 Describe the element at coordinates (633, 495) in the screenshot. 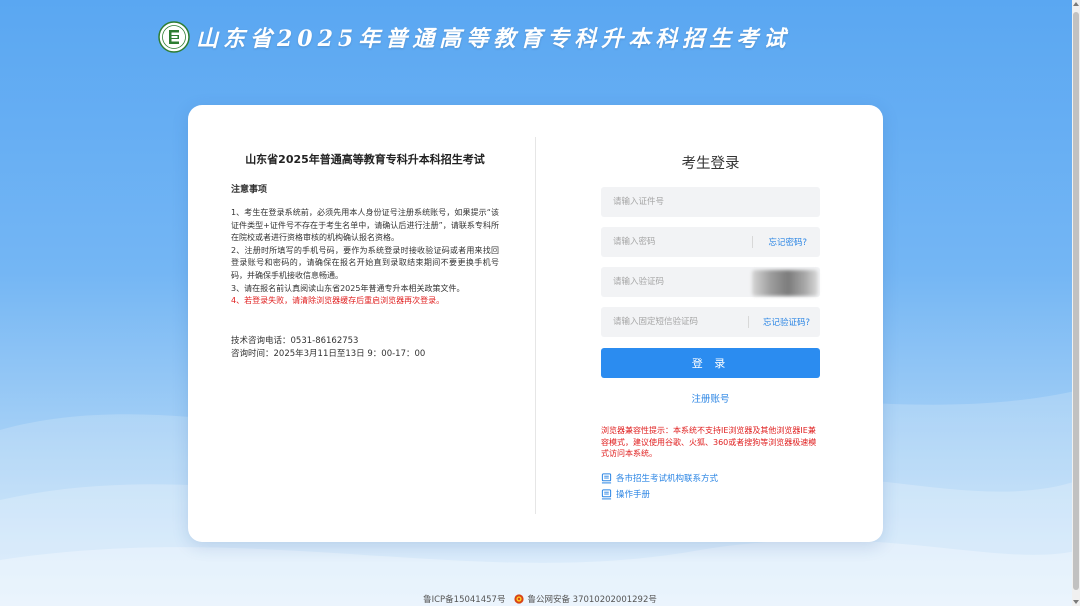

I see `user-manual-label: 操作手册` at that location.